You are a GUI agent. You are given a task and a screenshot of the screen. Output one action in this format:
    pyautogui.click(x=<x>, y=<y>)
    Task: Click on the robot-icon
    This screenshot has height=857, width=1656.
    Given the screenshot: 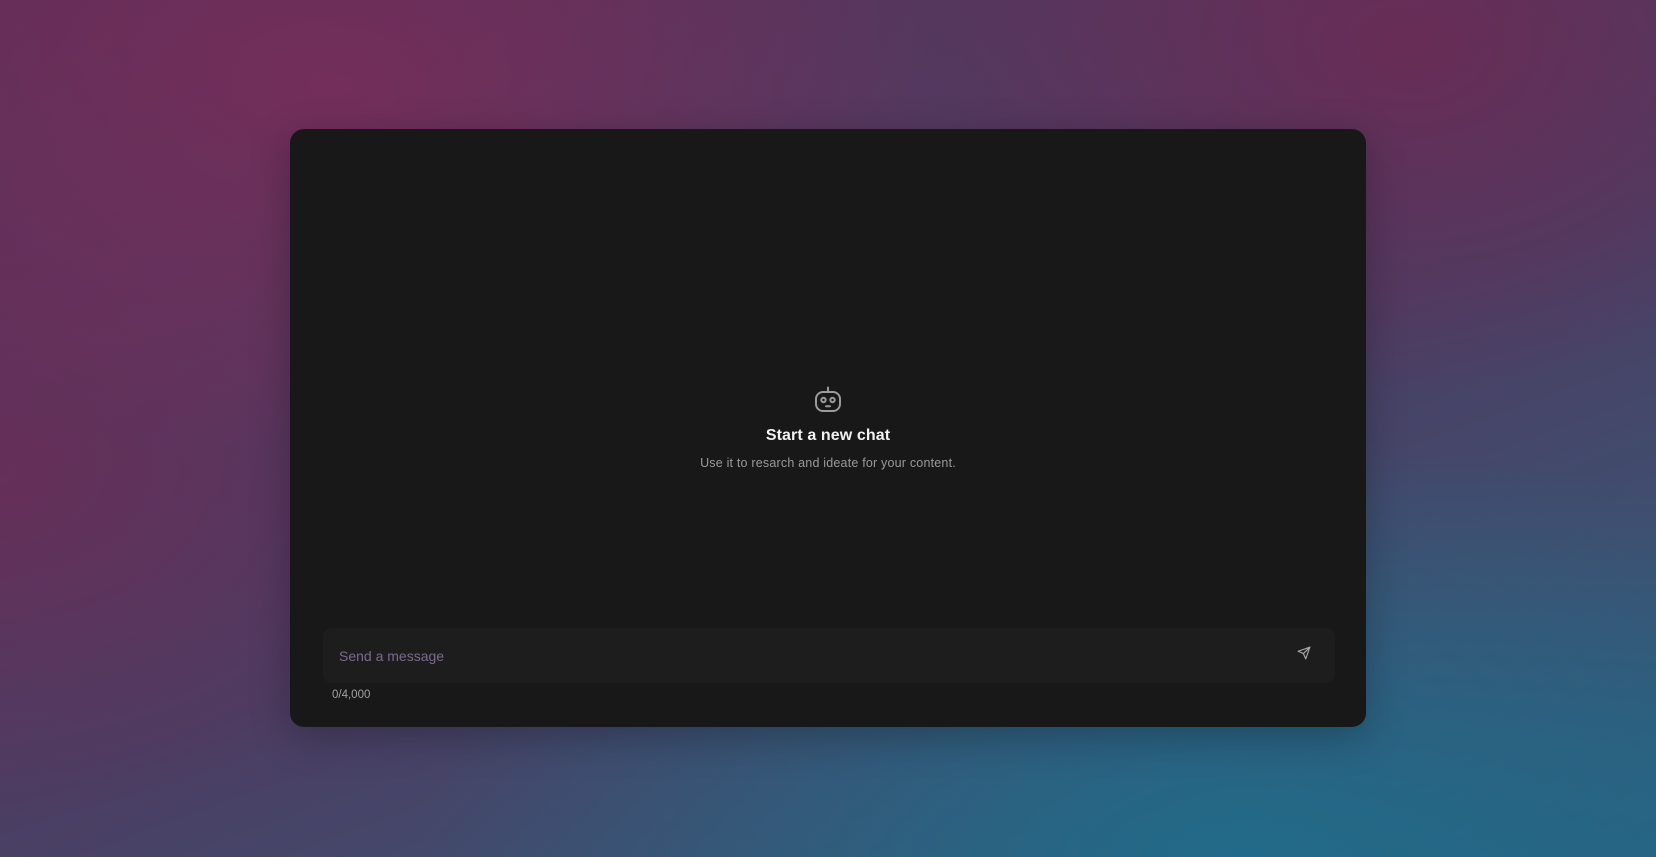 What is the action you would take?
    pyautogui.click(x=828, y=400)
    